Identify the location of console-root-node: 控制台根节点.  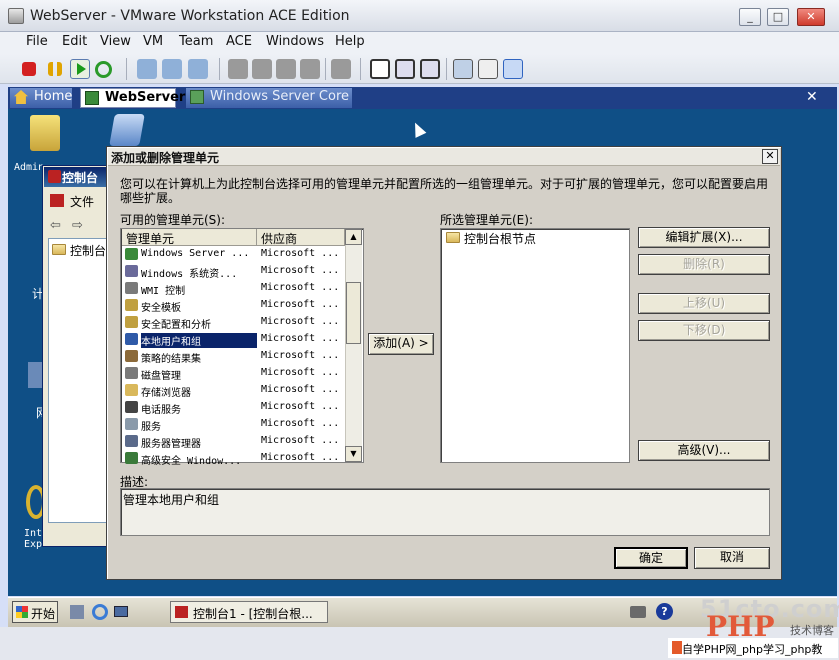
(500, 238).